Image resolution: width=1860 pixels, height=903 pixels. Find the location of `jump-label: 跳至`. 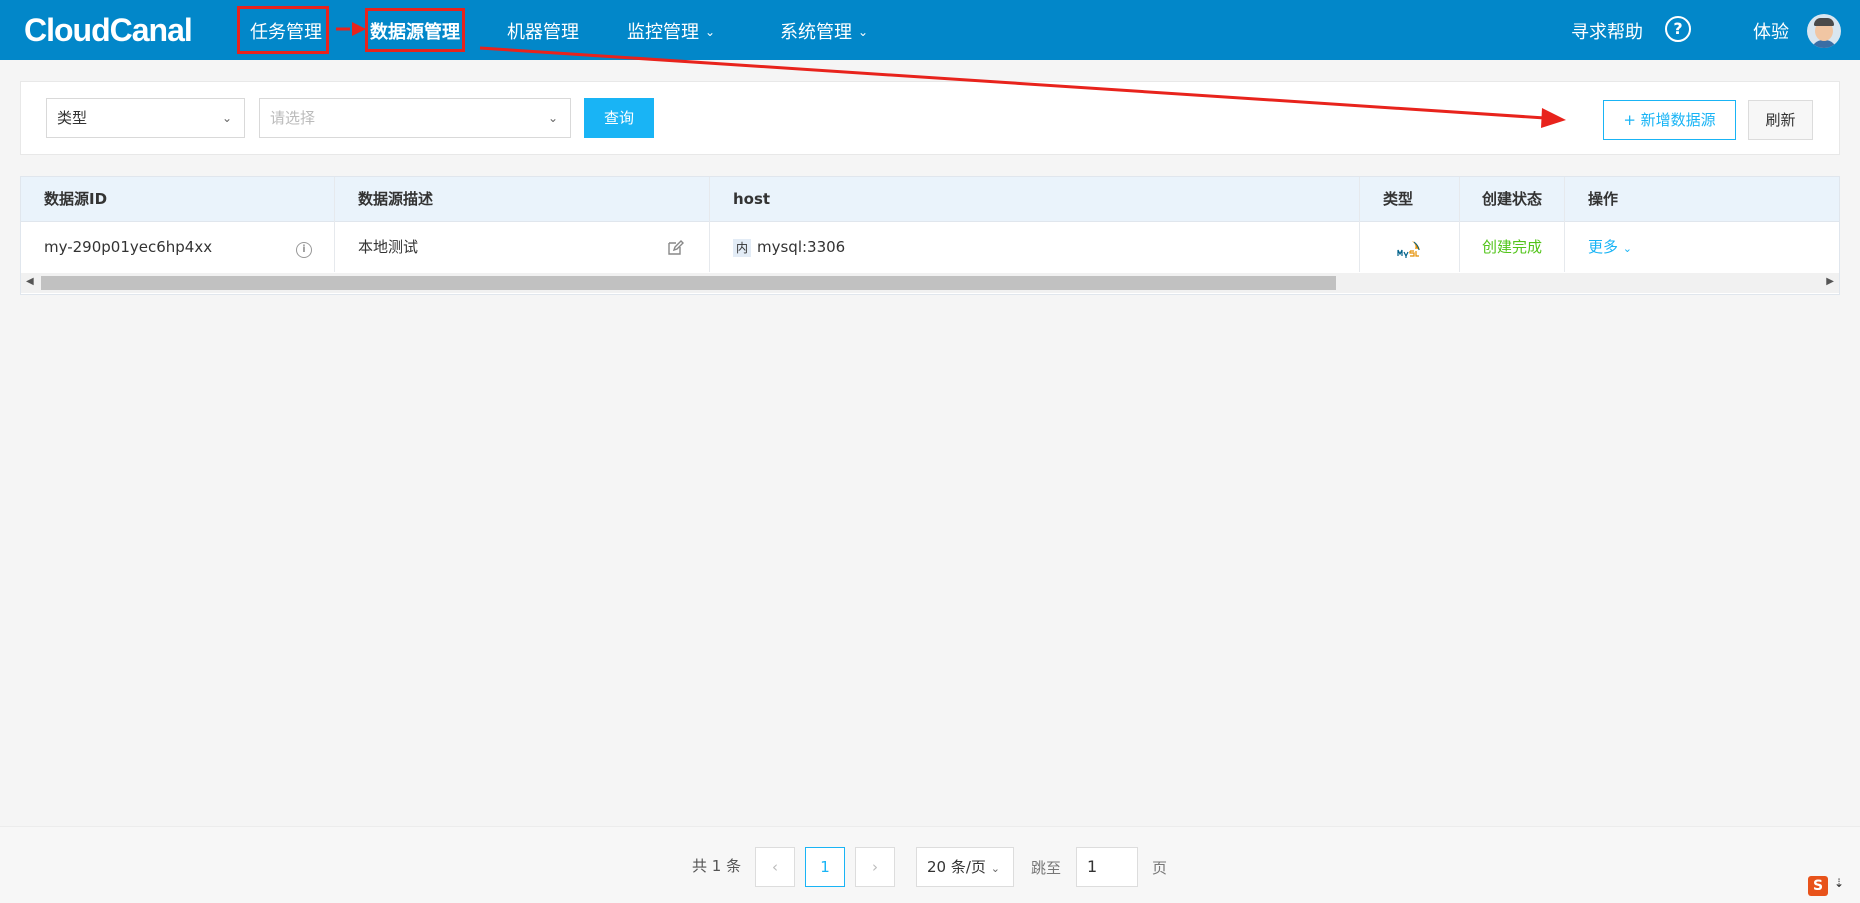

jump-label: 跳至 is located at coordinates (1046, 868).